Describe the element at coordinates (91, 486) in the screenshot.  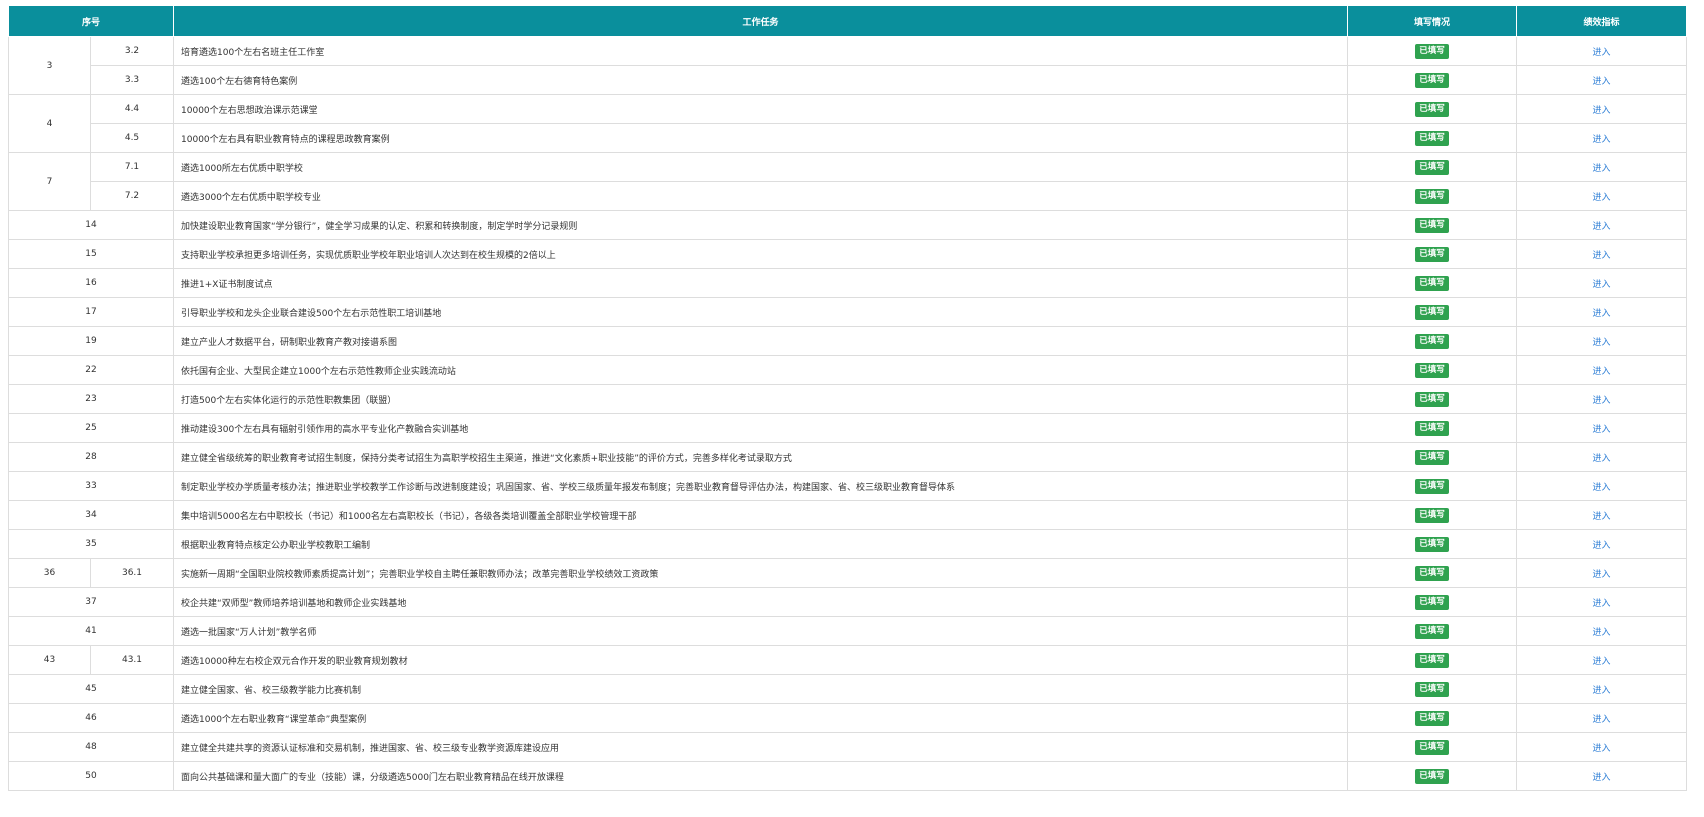
I see `row-seq: 33` at that location.